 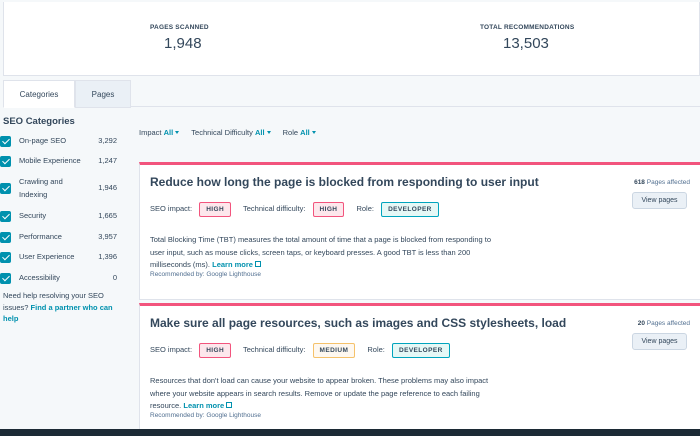 I want to click on pages-scanned-stat: PAGES SCANNED 1,948, so click(x=179, y=38).